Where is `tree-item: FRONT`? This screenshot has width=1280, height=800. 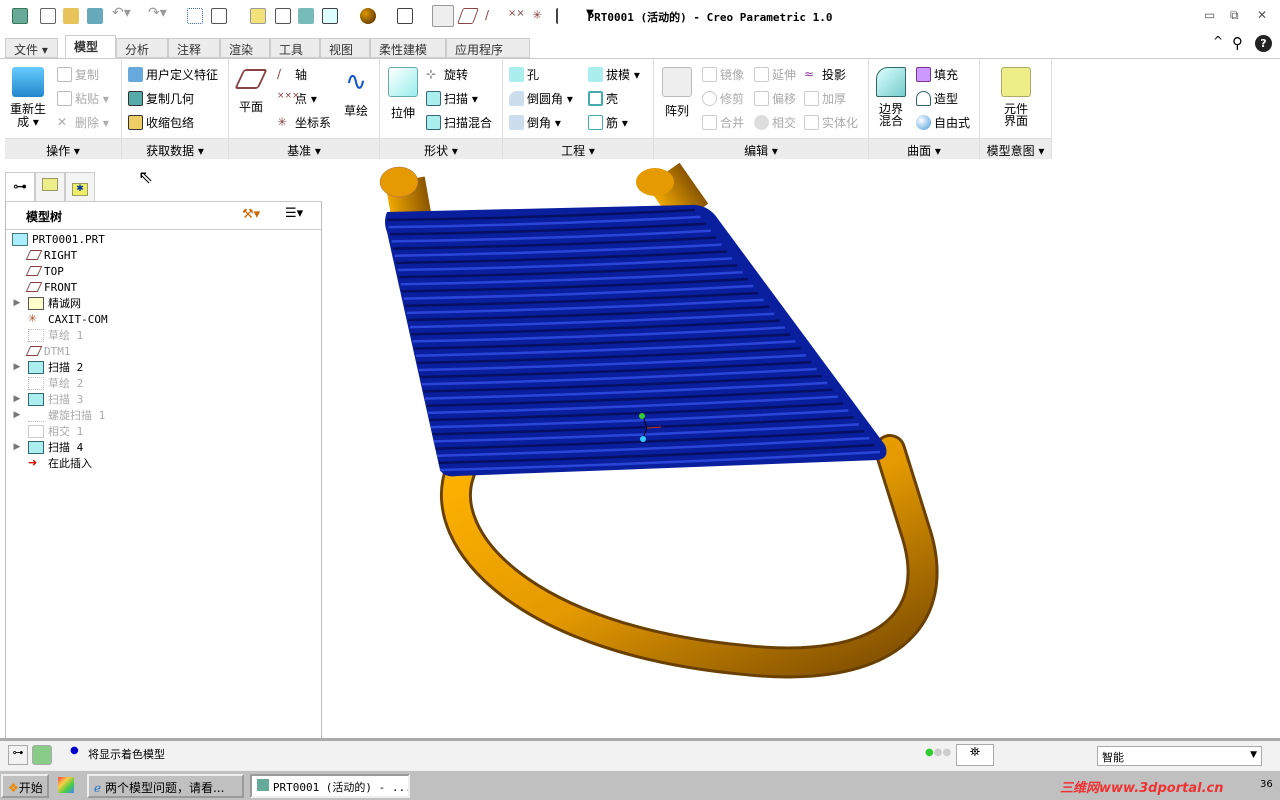
tree-item: FRONT is located at coordinates (41, 287).